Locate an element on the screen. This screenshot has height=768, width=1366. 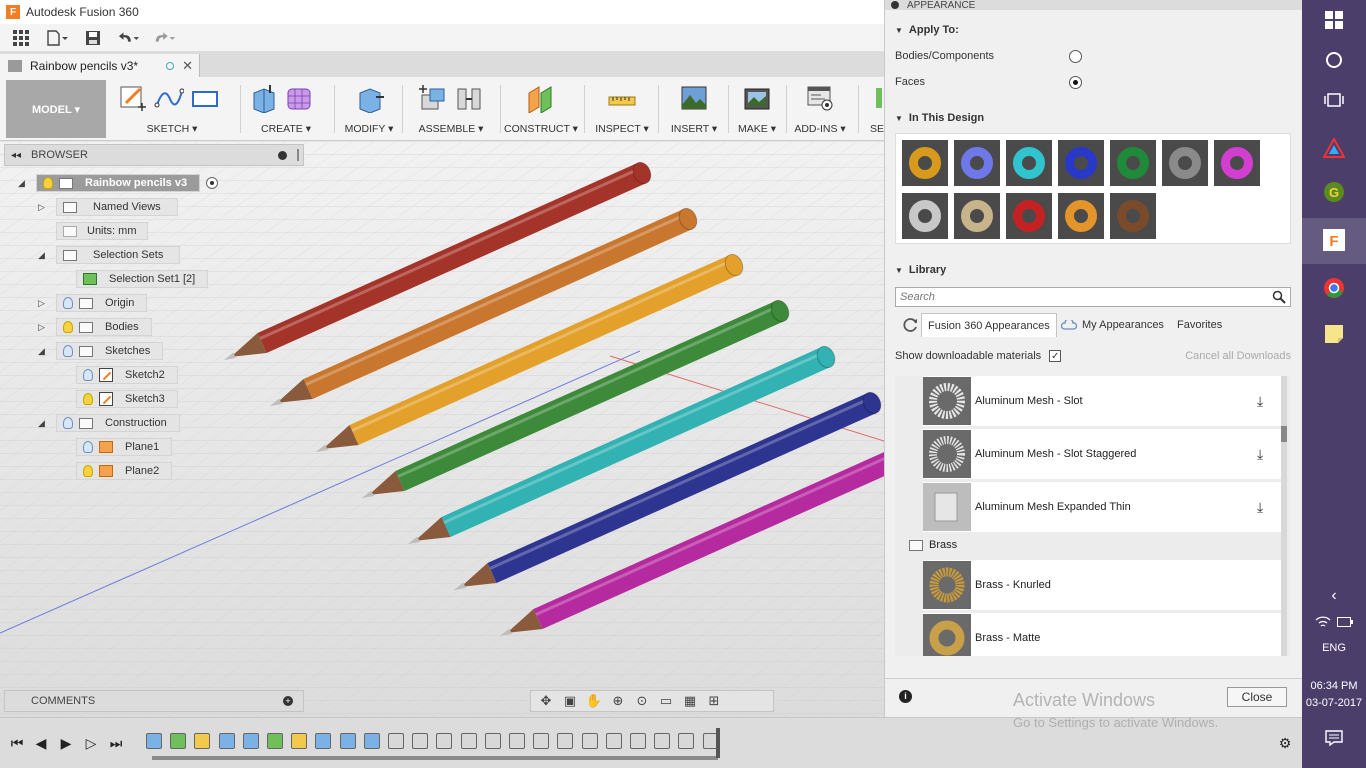
rectangle-icon is located at coordinates (205, 98).